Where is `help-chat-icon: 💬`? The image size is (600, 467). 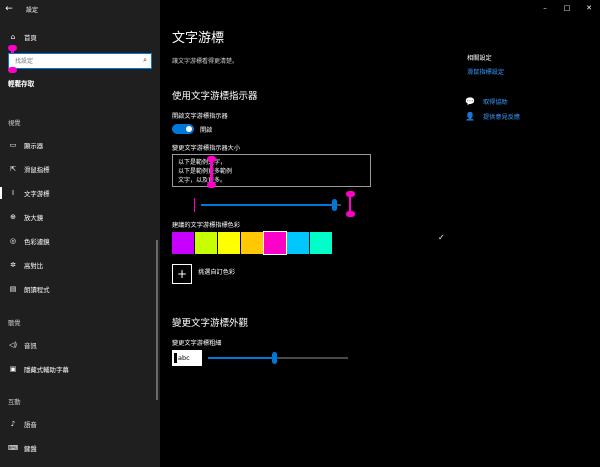 help-chat-icon: 💬 is located at coordinates (470, 101).